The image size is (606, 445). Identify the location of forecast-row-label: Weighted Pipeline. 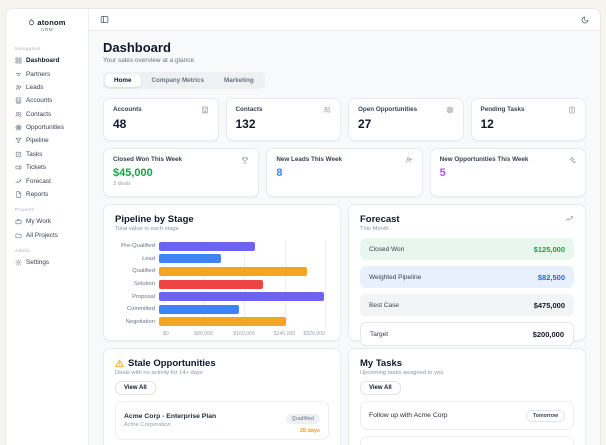
(395, 277).